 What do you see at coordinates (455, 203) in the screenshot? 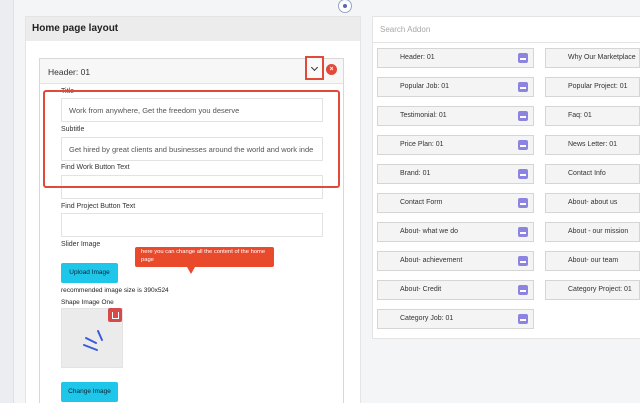
I see `addon-item-left: Contact Form` at bounding box center [455, 203].